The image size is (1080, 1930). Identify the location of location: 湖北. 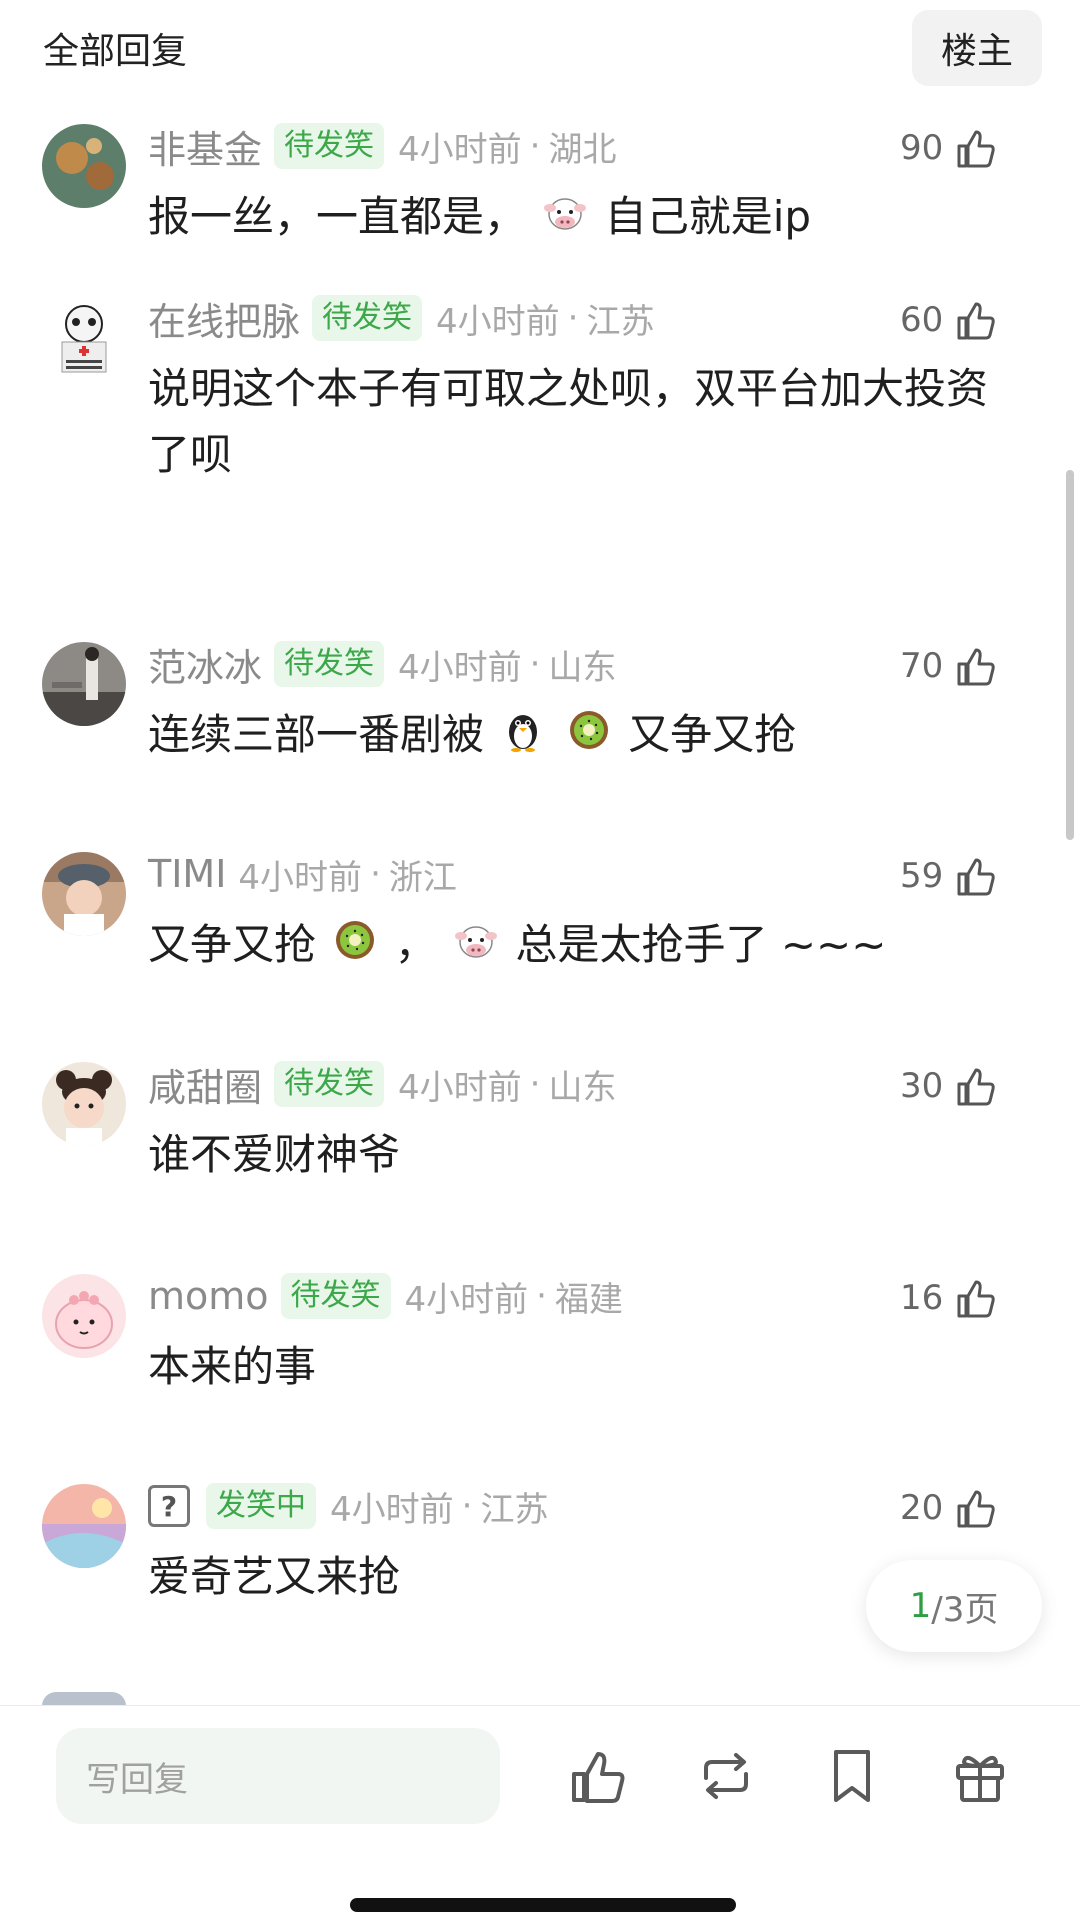
(582, 149).